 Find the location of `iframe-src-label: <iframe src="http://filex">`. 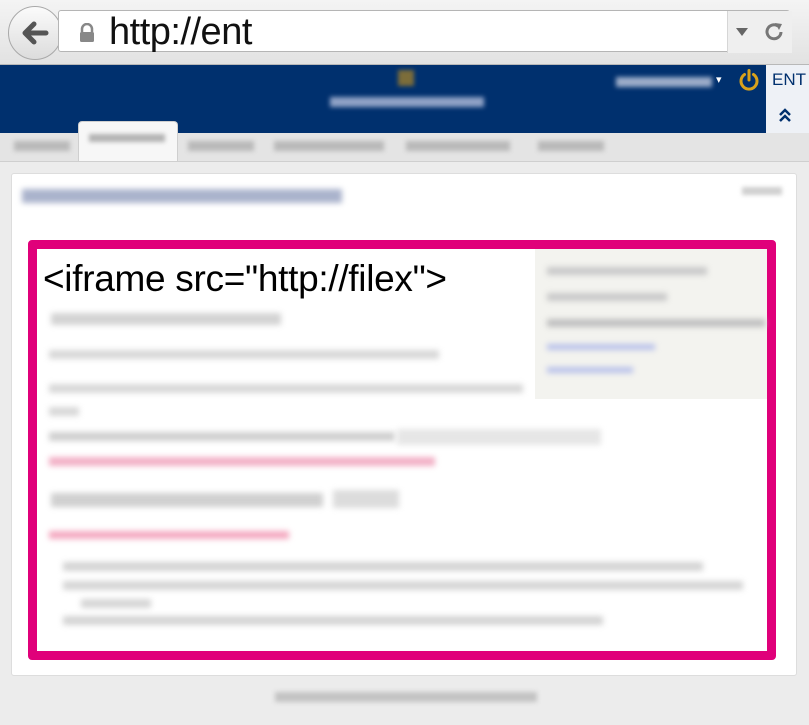

iframe-src-label: <iframe src="http://filex"> is located at coordinates (245, 278).